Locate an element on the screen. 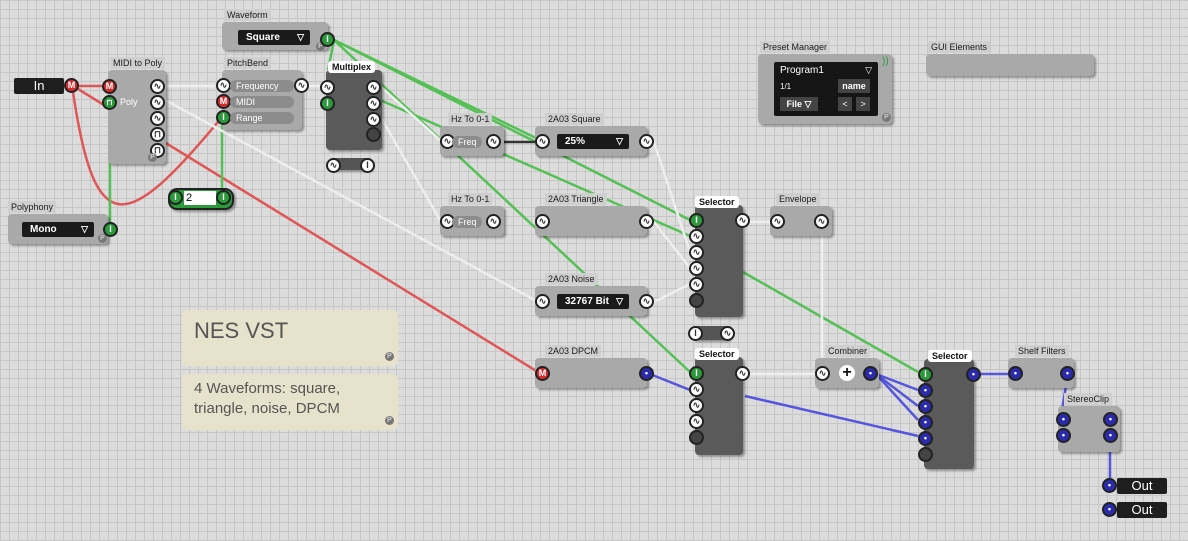 Image resolution: width=1188 pixels, height=541 pixels. audio-input: In is located at coordinates (39, 86).